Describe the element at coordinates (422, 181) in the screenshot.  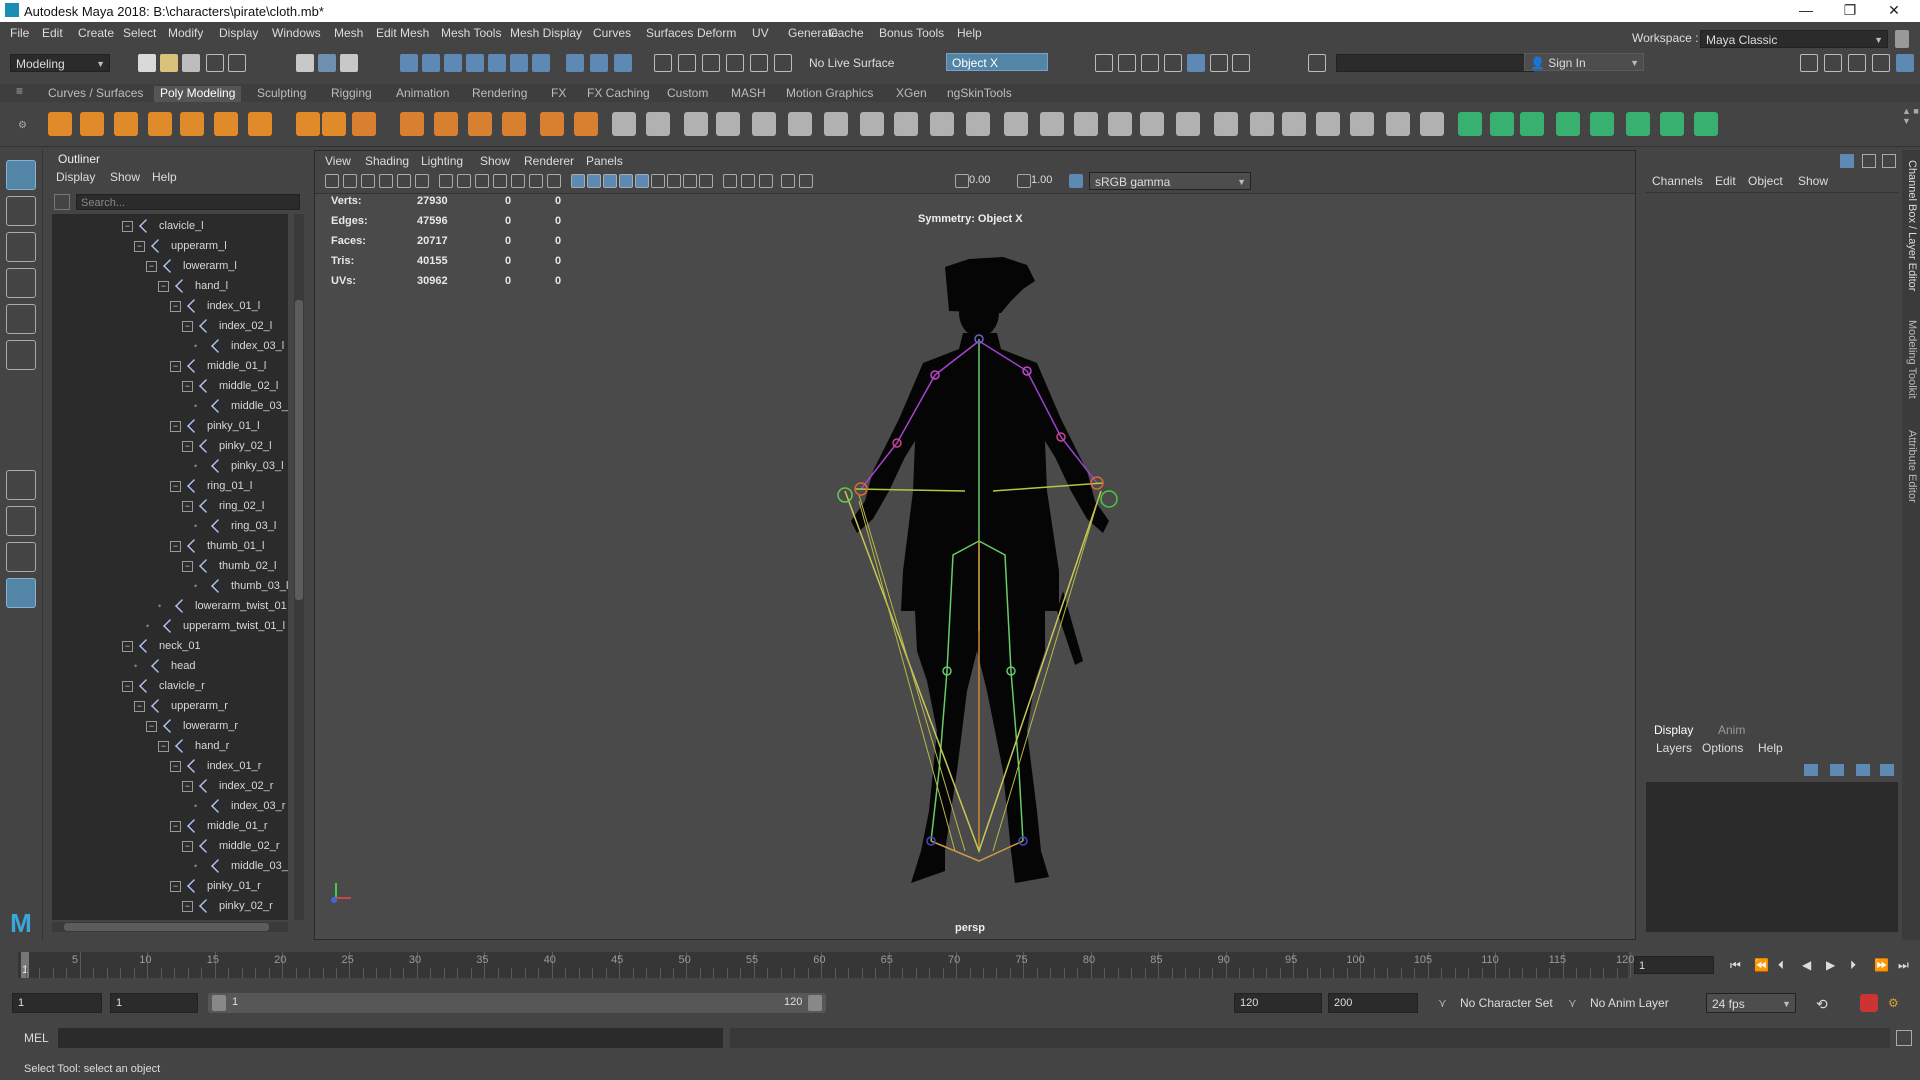
I see `grease-pencil-icon` at that location.